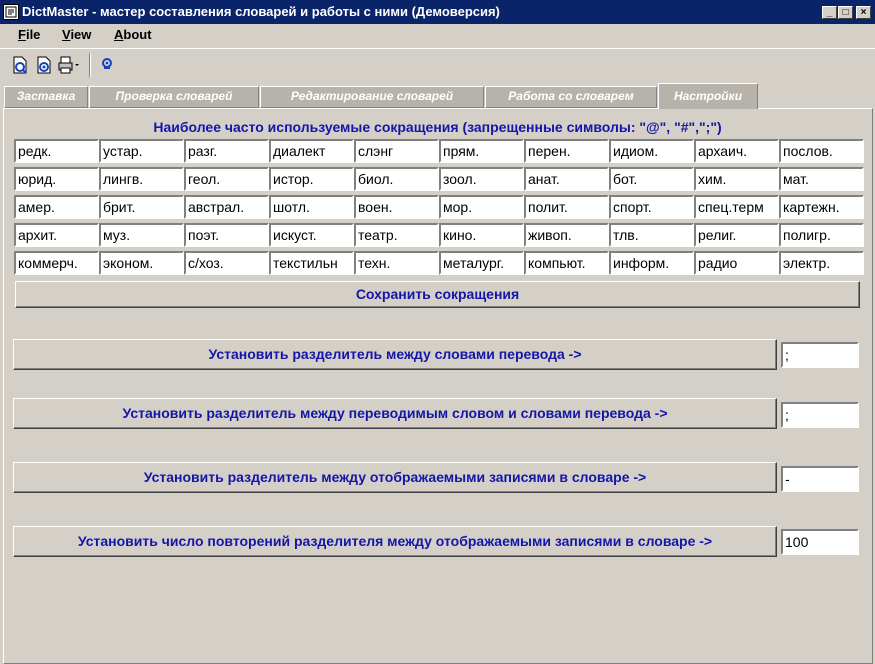  Describe the element at coordinates (708, 96) in the screenshot. I see `tab-settings: Настройки` at that location.